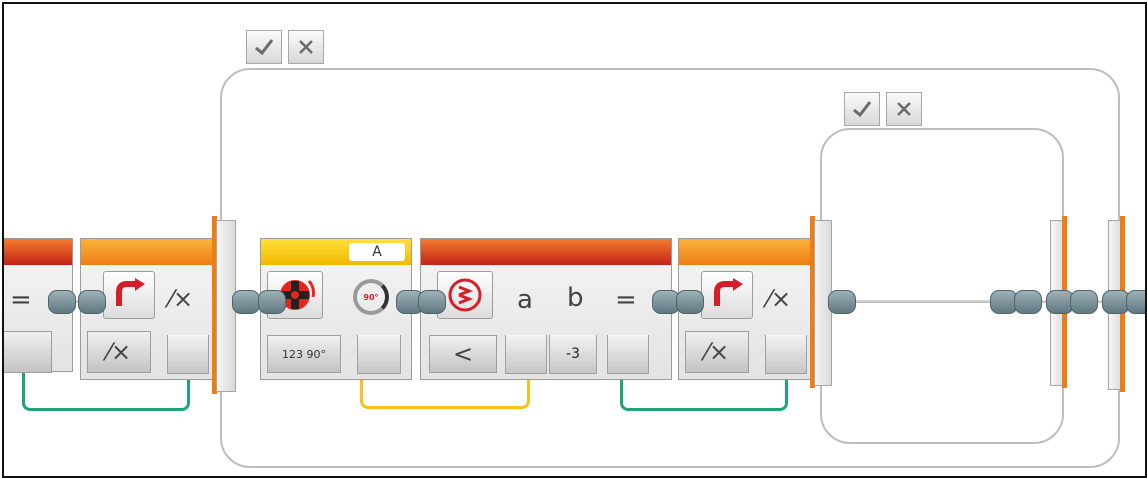 Image resolution: width=1147 pixels, height=478 pixels. I want to click on outer-loop-check-button, so click(264, 47).